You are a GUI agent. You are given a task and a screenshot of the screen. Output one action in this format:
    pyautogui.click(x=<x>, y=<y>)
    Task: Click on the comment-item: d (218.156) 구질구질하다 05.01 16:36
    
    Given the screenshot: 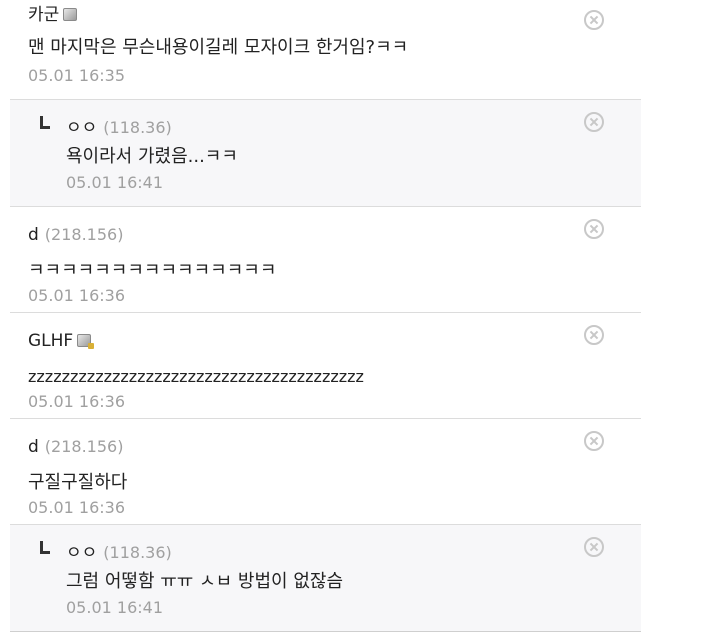 What is the action you would take?
    pyautogui.click(x=325, y=472)
    